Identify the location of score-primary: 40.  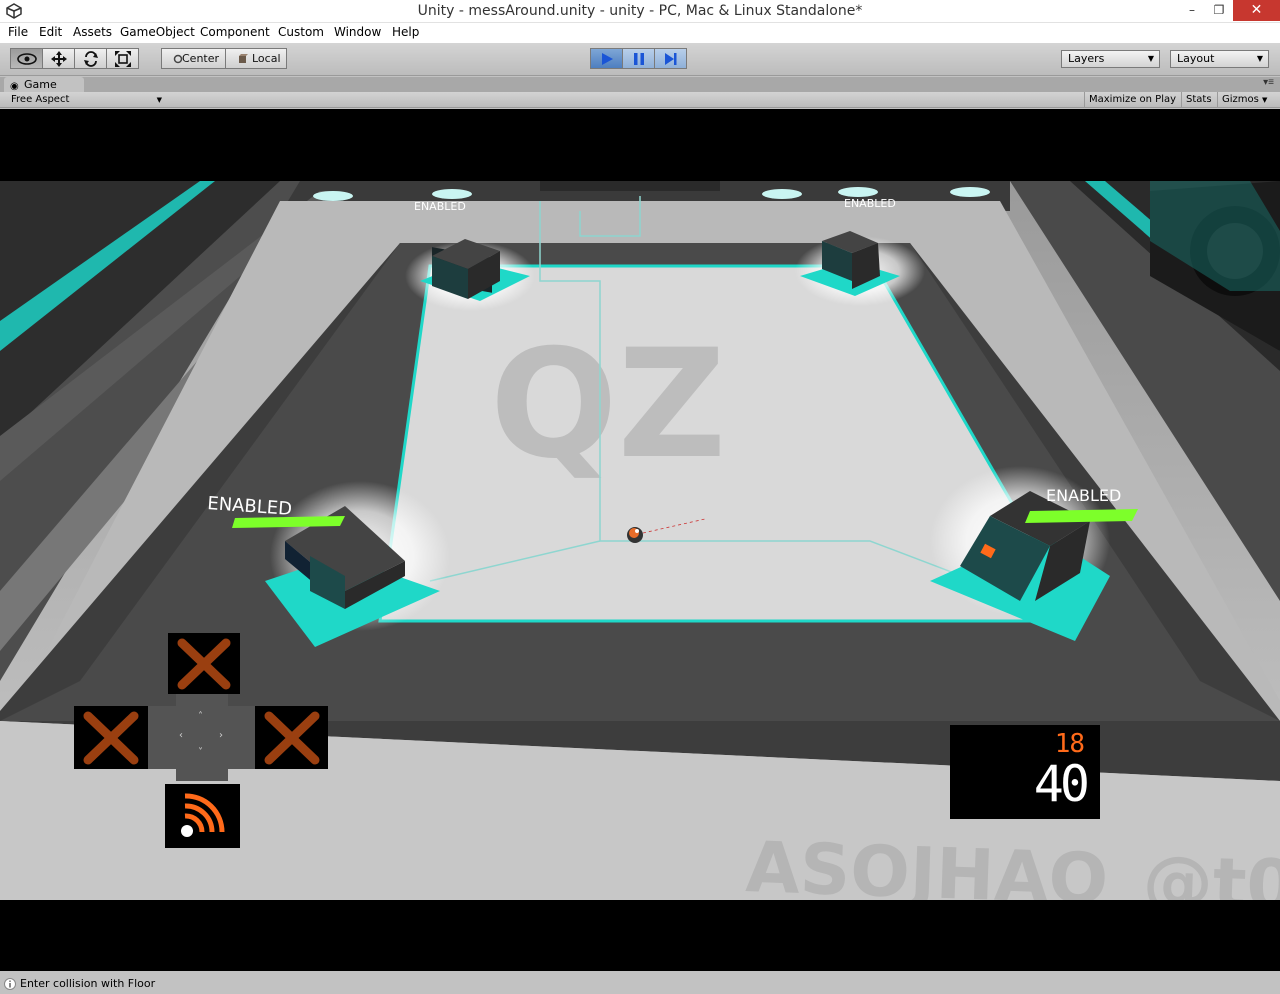
(1061, 784).